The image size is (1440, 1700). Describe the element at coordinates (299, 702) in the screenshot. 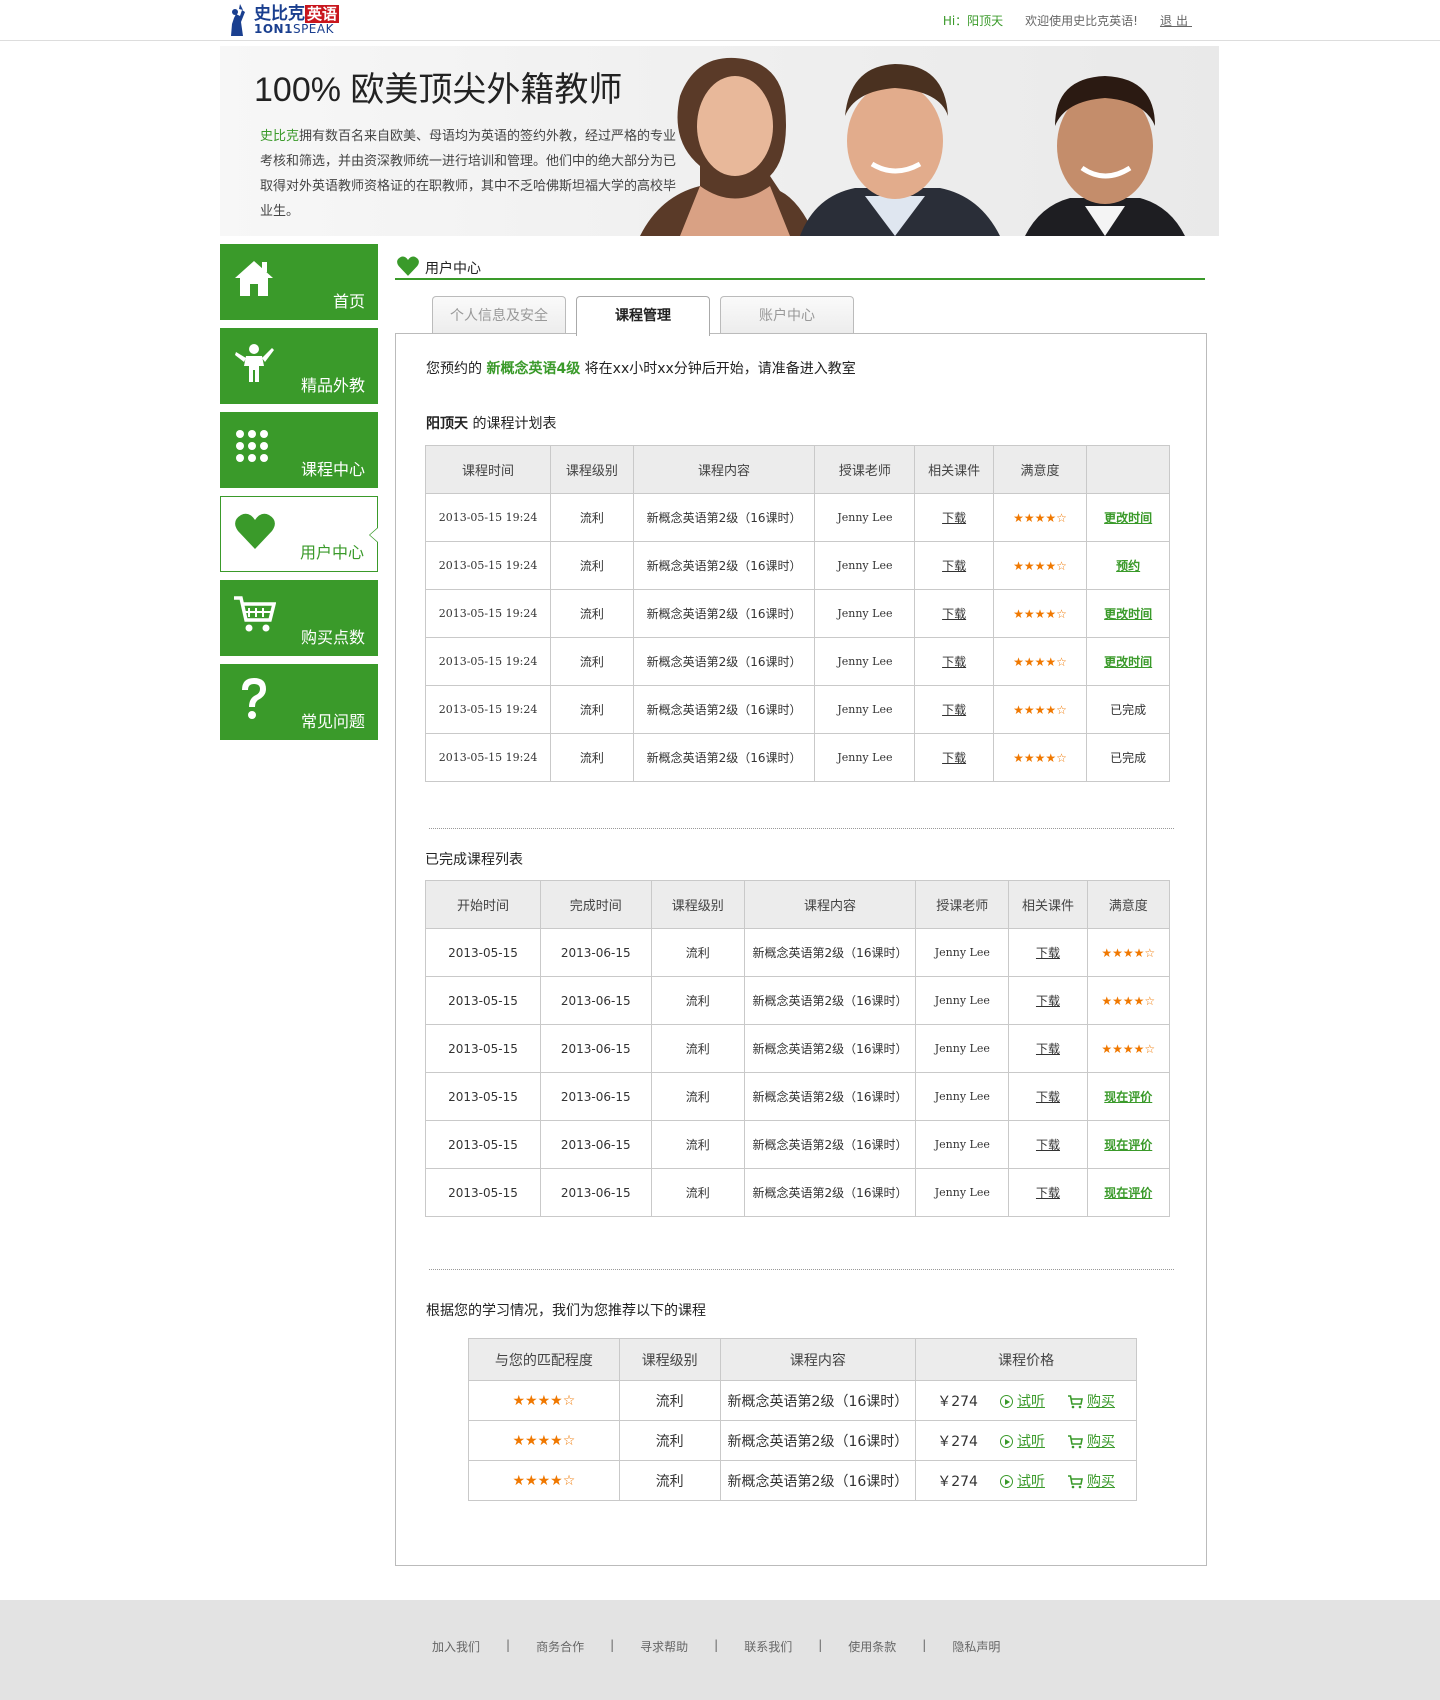

I see `sidebar-item-faq: 常见问题` at that location.